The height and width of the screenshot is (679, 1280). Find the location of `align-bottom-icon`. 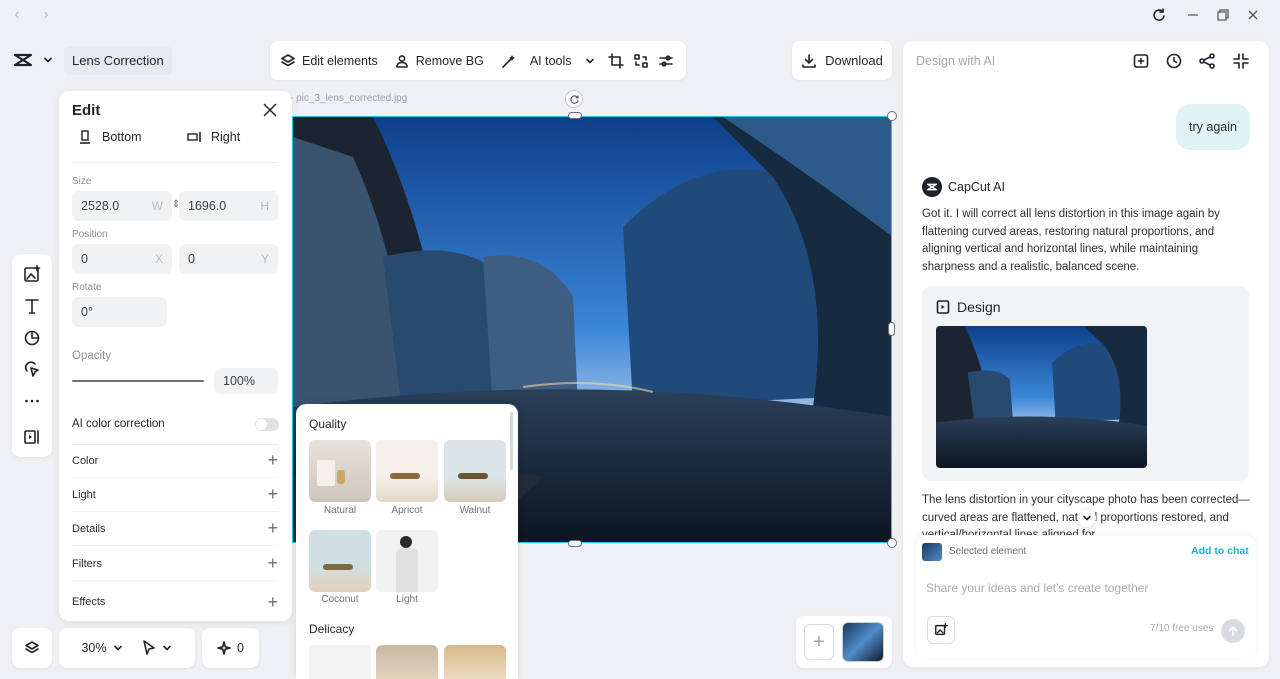

align-bottom-icon is located at coordinates (85, 137).